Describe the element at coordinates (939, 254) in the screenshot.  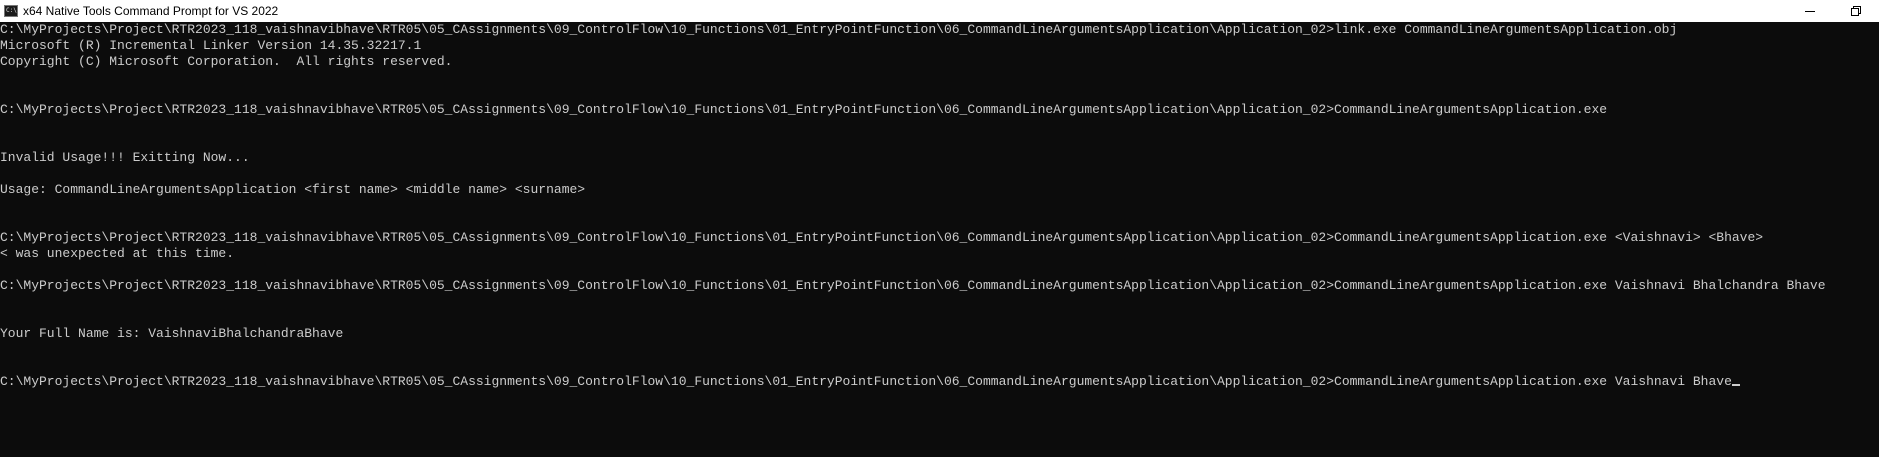
I see `console-line: < was unexpected at this time.` at that location.